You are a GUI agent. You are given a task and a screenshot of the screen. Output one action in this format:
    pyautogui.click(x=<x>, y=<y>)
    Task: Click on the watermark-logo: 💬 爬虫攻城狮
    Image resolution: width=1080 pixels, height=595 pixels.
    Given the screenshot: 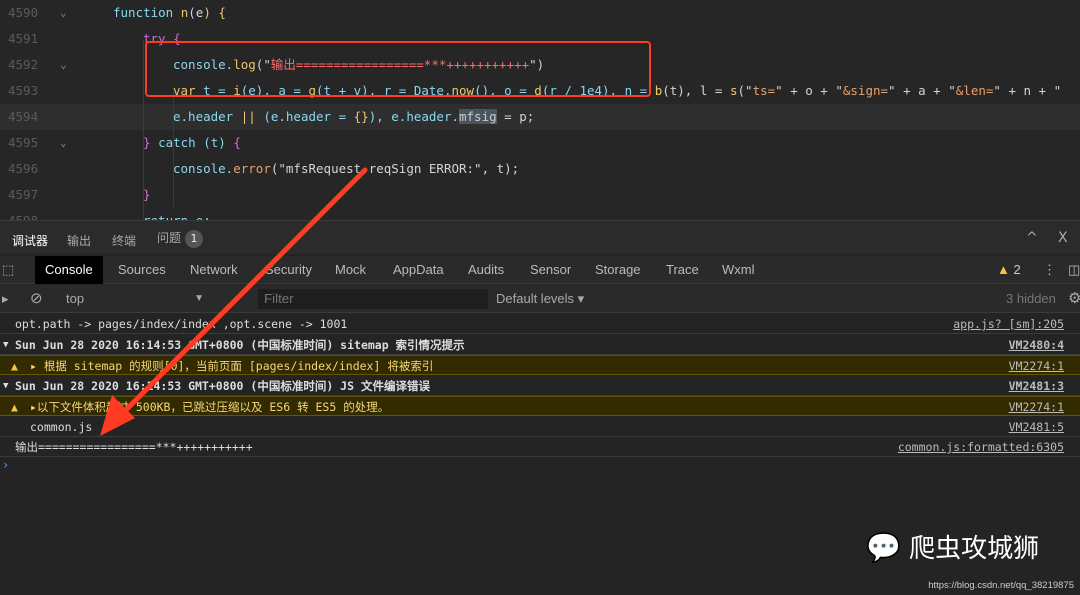 What is the action you would take?
    pyautogui.click(x=952, y=546)
    